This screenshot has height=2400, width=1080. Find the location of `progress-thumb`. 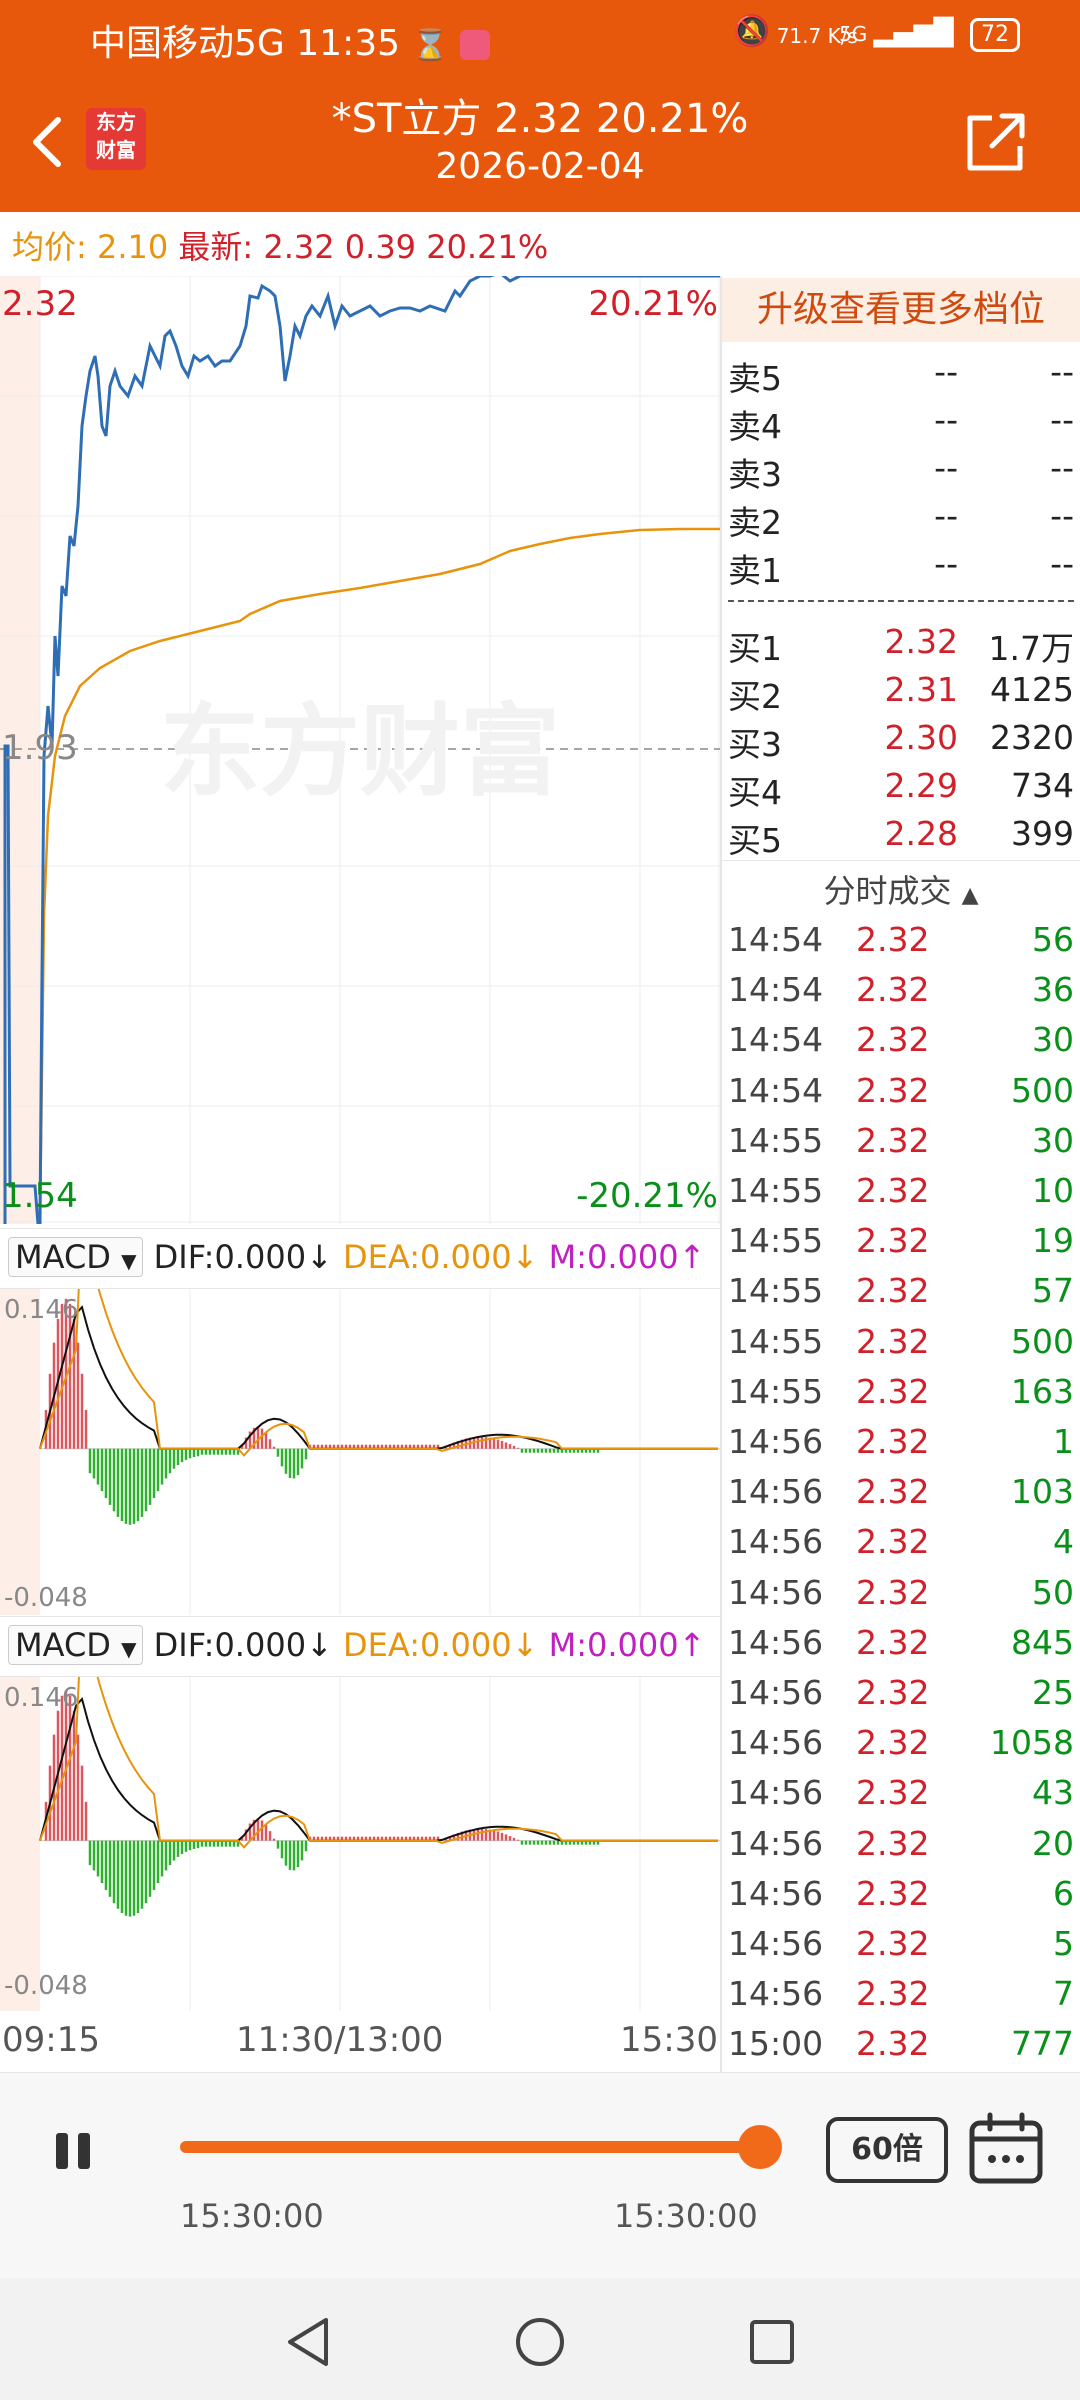

progress-thumb is located at coordinates (760, 2147).